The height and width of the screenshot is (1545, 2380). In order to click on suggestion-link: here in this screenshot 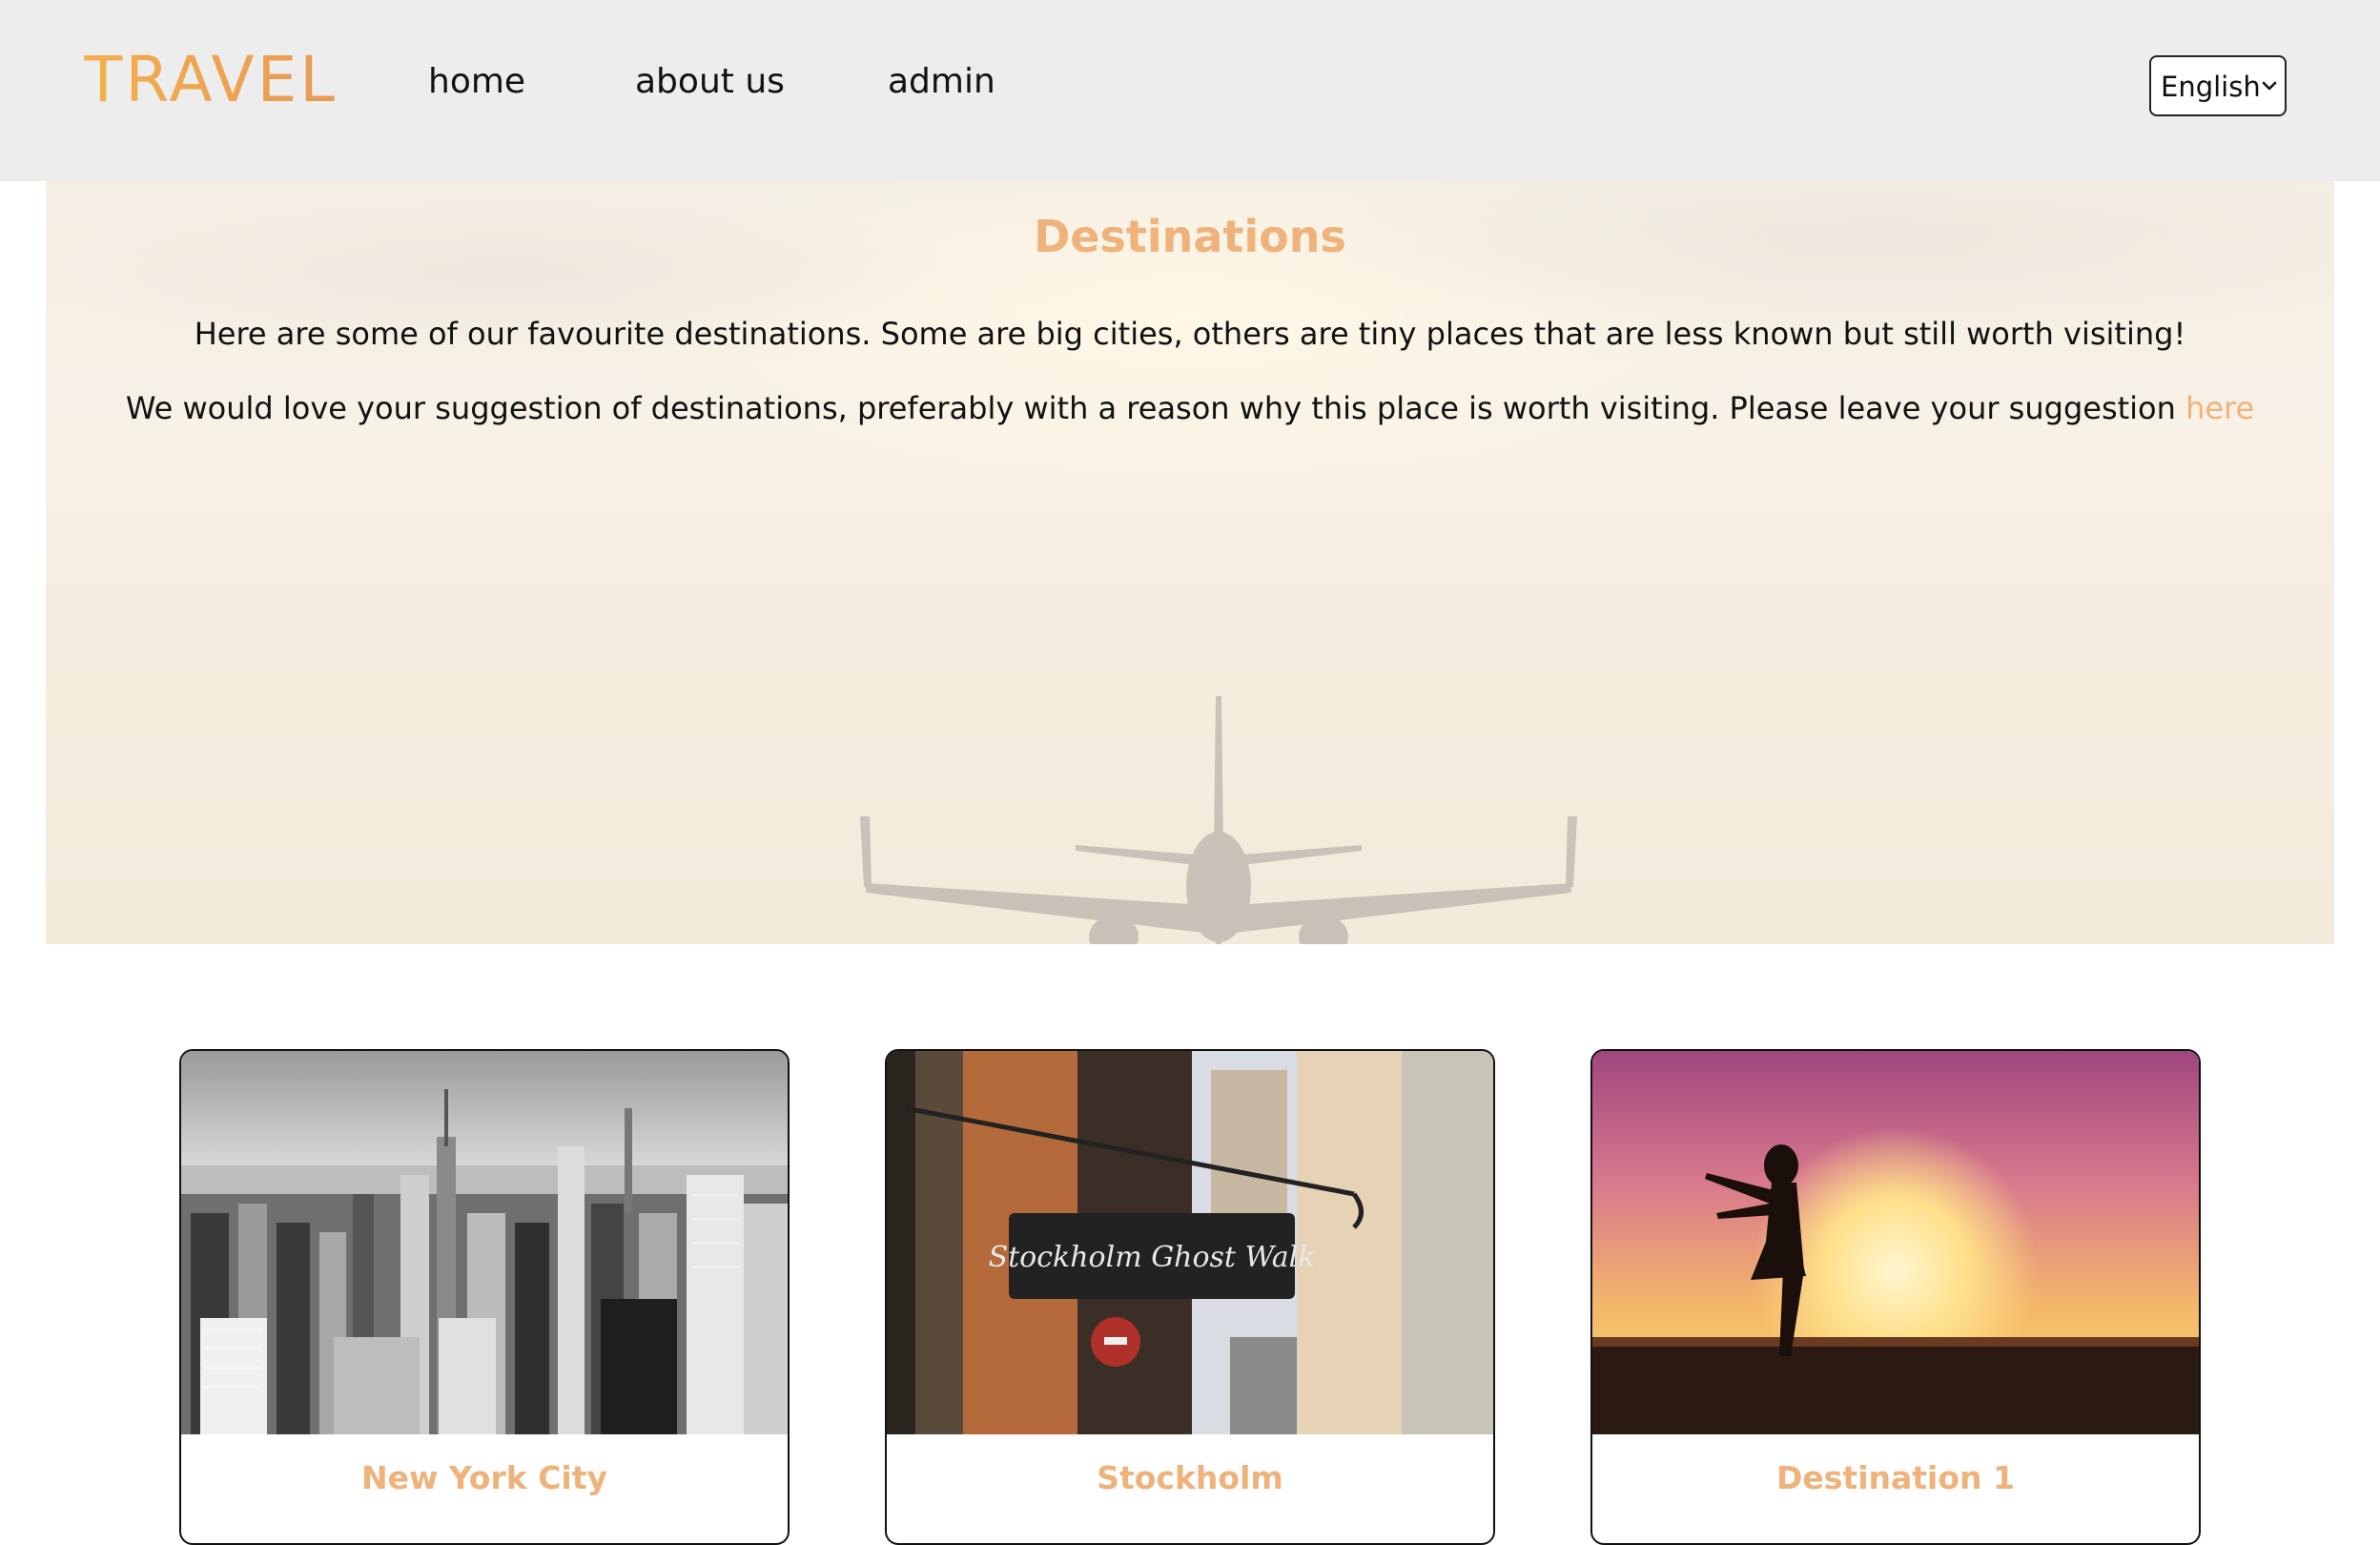, I will do `click(2220, 408)`.